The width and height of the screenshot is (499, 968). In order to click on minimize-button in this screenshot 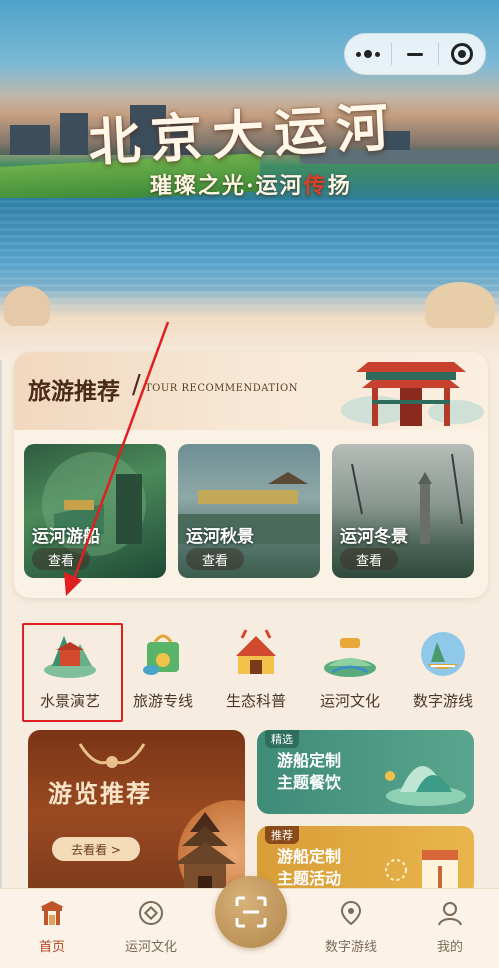, I will do `click(415, 54)`.